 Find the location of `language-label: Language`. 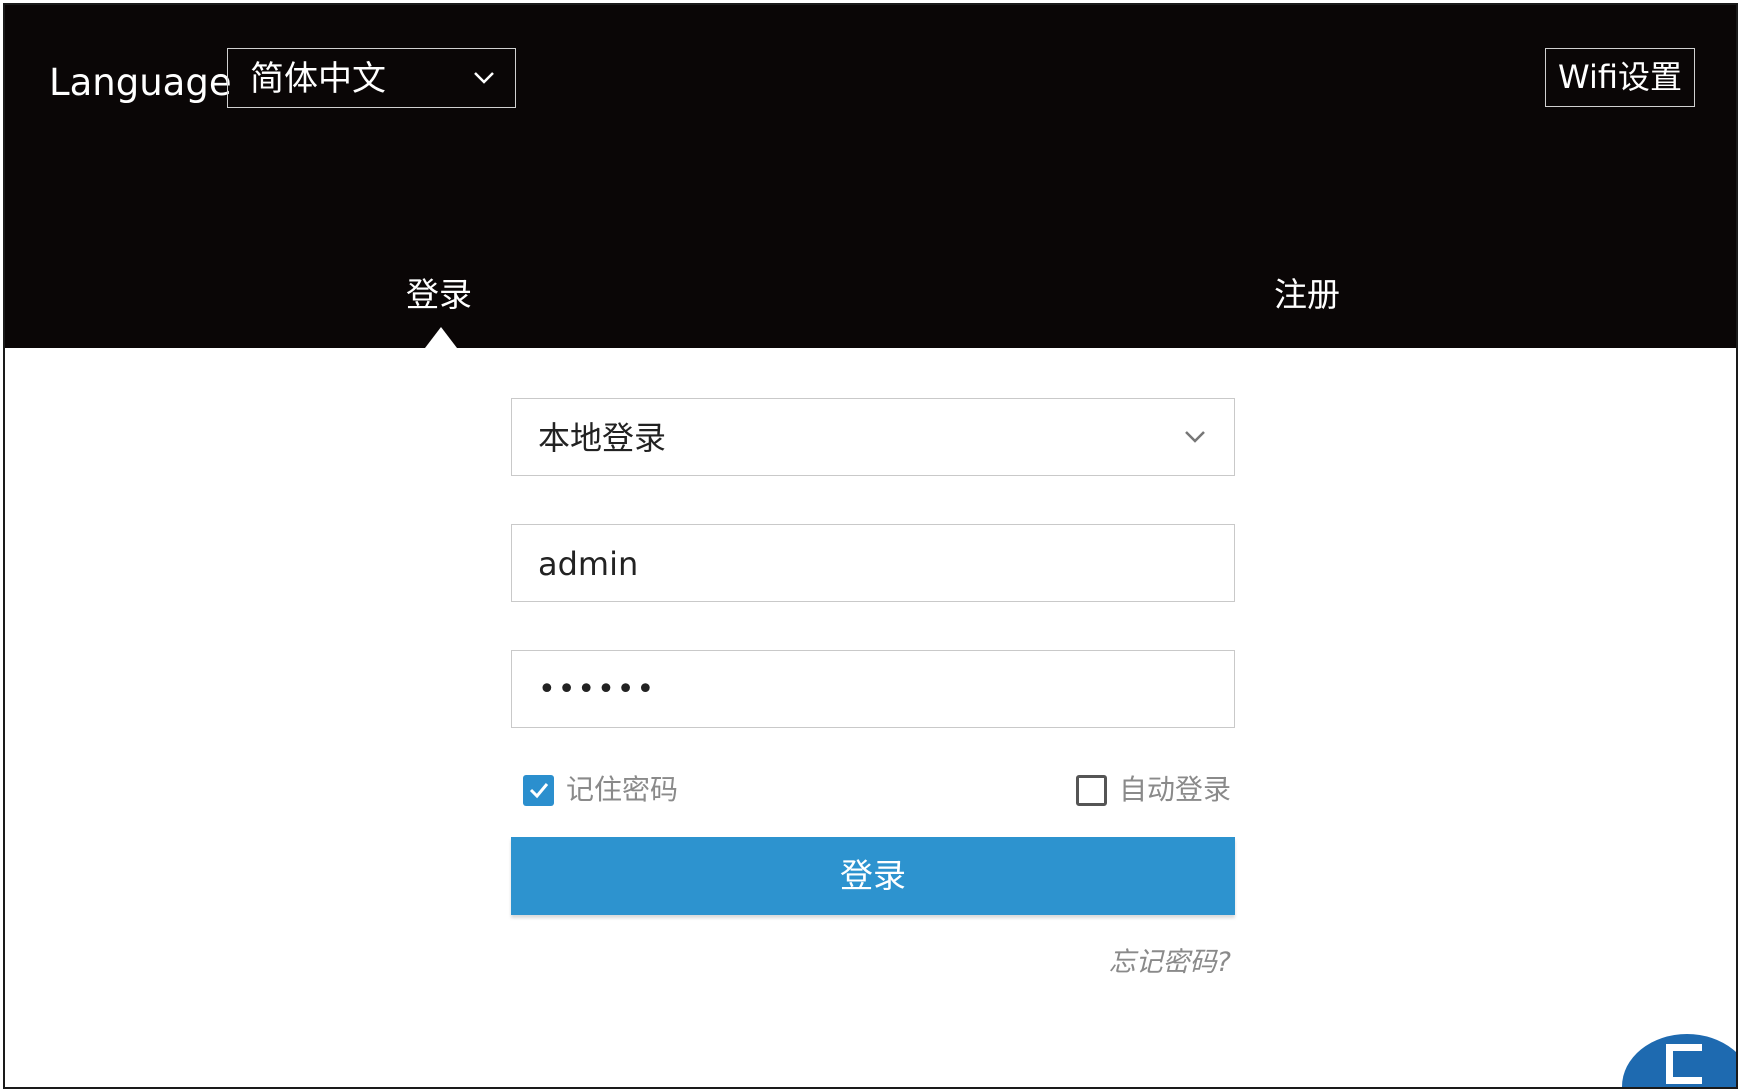

language-label: Language is located at coordinates (140, 82).